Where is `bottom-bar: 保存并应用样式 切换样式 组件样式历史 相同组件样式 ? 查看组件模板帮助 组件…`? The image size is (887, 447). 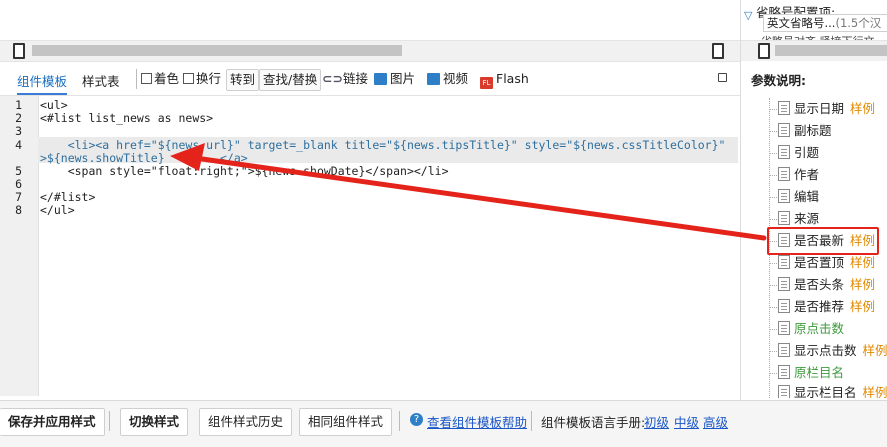
bottom-bar: 保存并应用样式 切换样式 组件样式历史 相同组件样式 ? 查看组件模板帮助 组件… is located at coordinates (443, 423).